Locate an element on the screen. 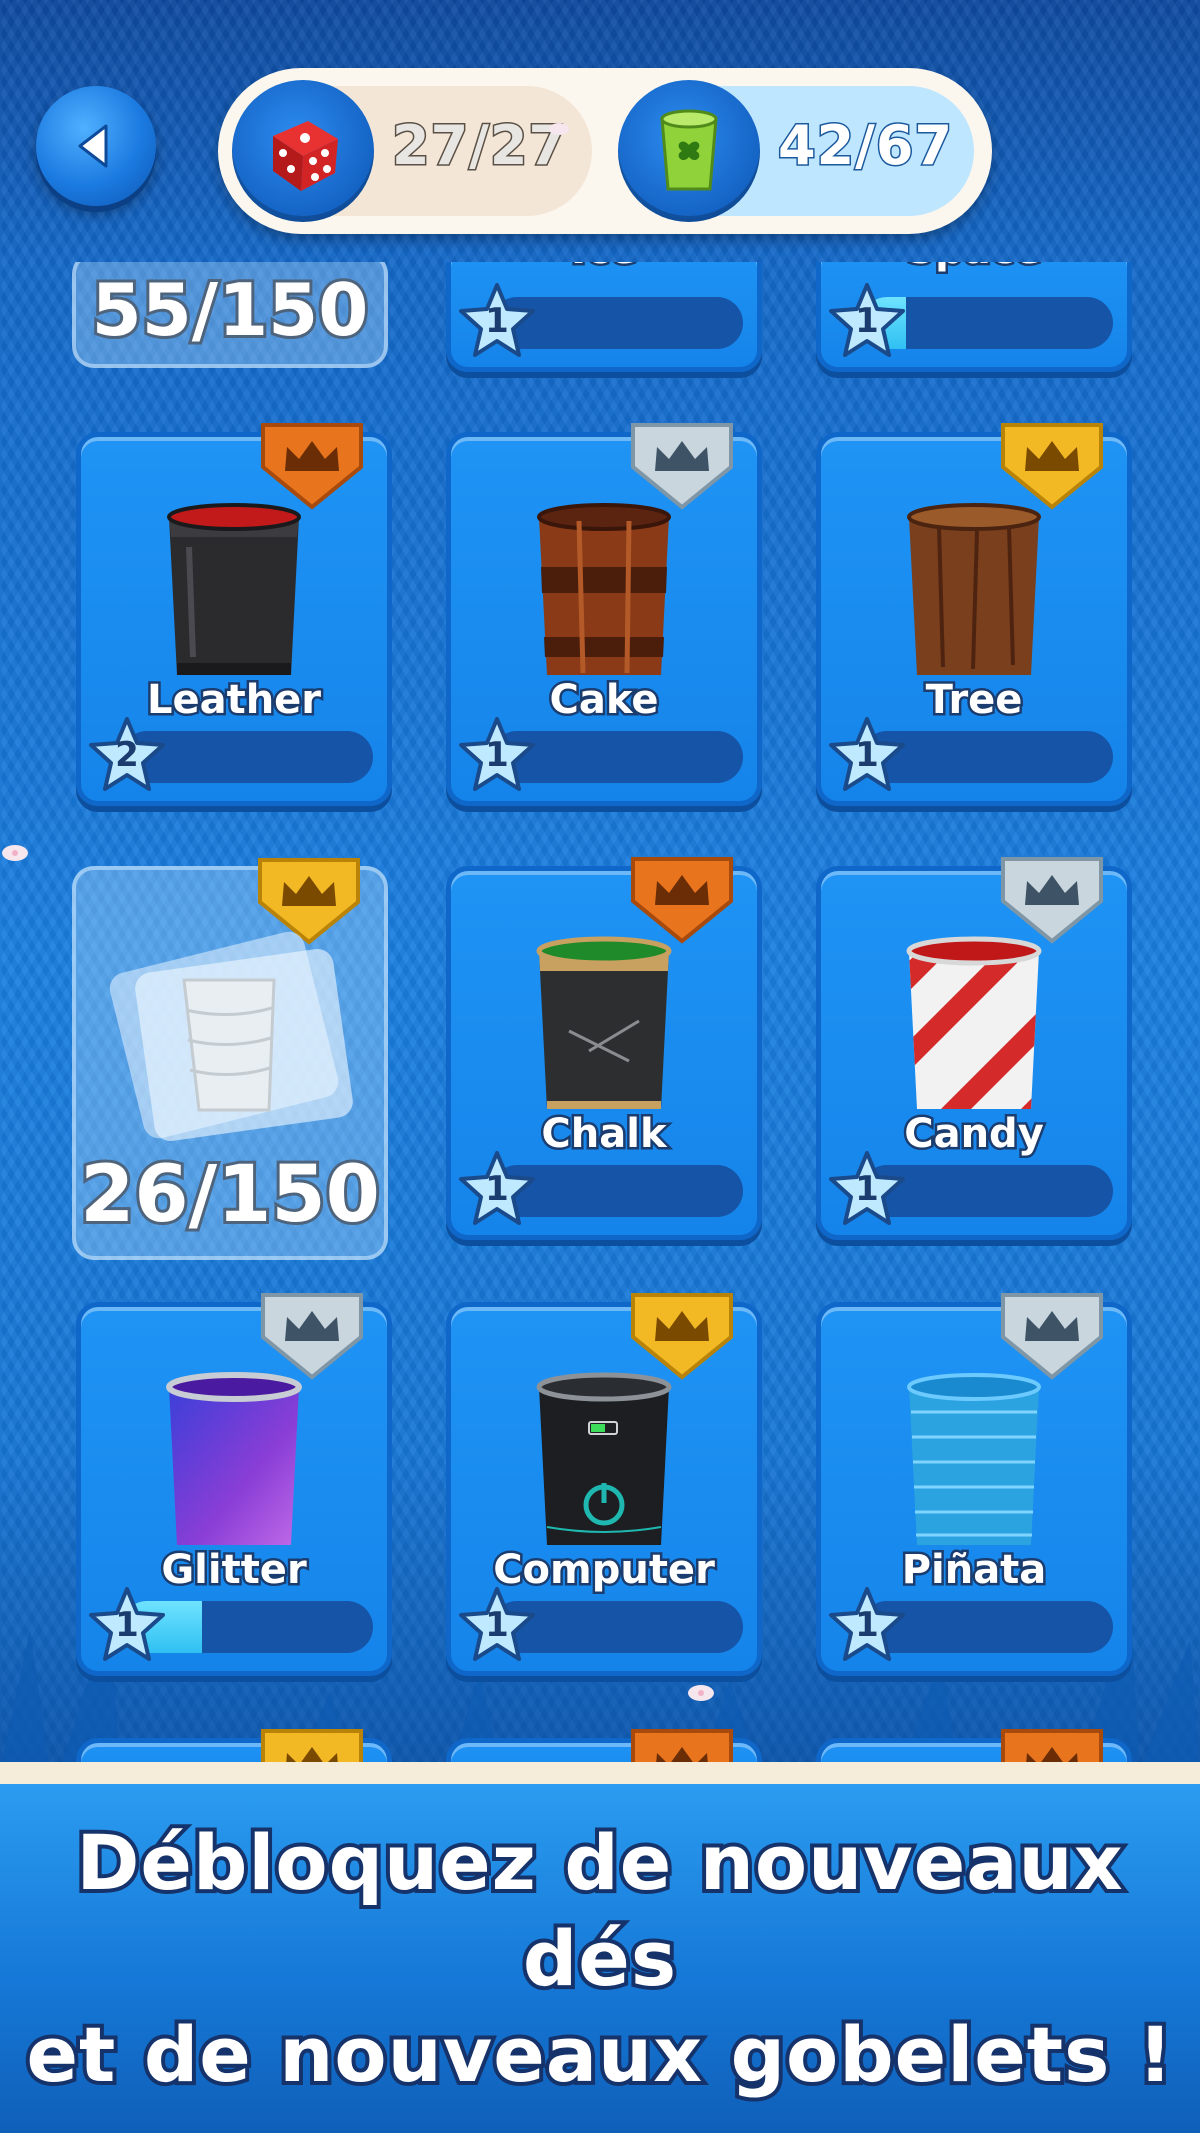 This screenshot has width=1200, height=2133. cup-card-computer: Computer 1 is located at coordinates (604, 1484).